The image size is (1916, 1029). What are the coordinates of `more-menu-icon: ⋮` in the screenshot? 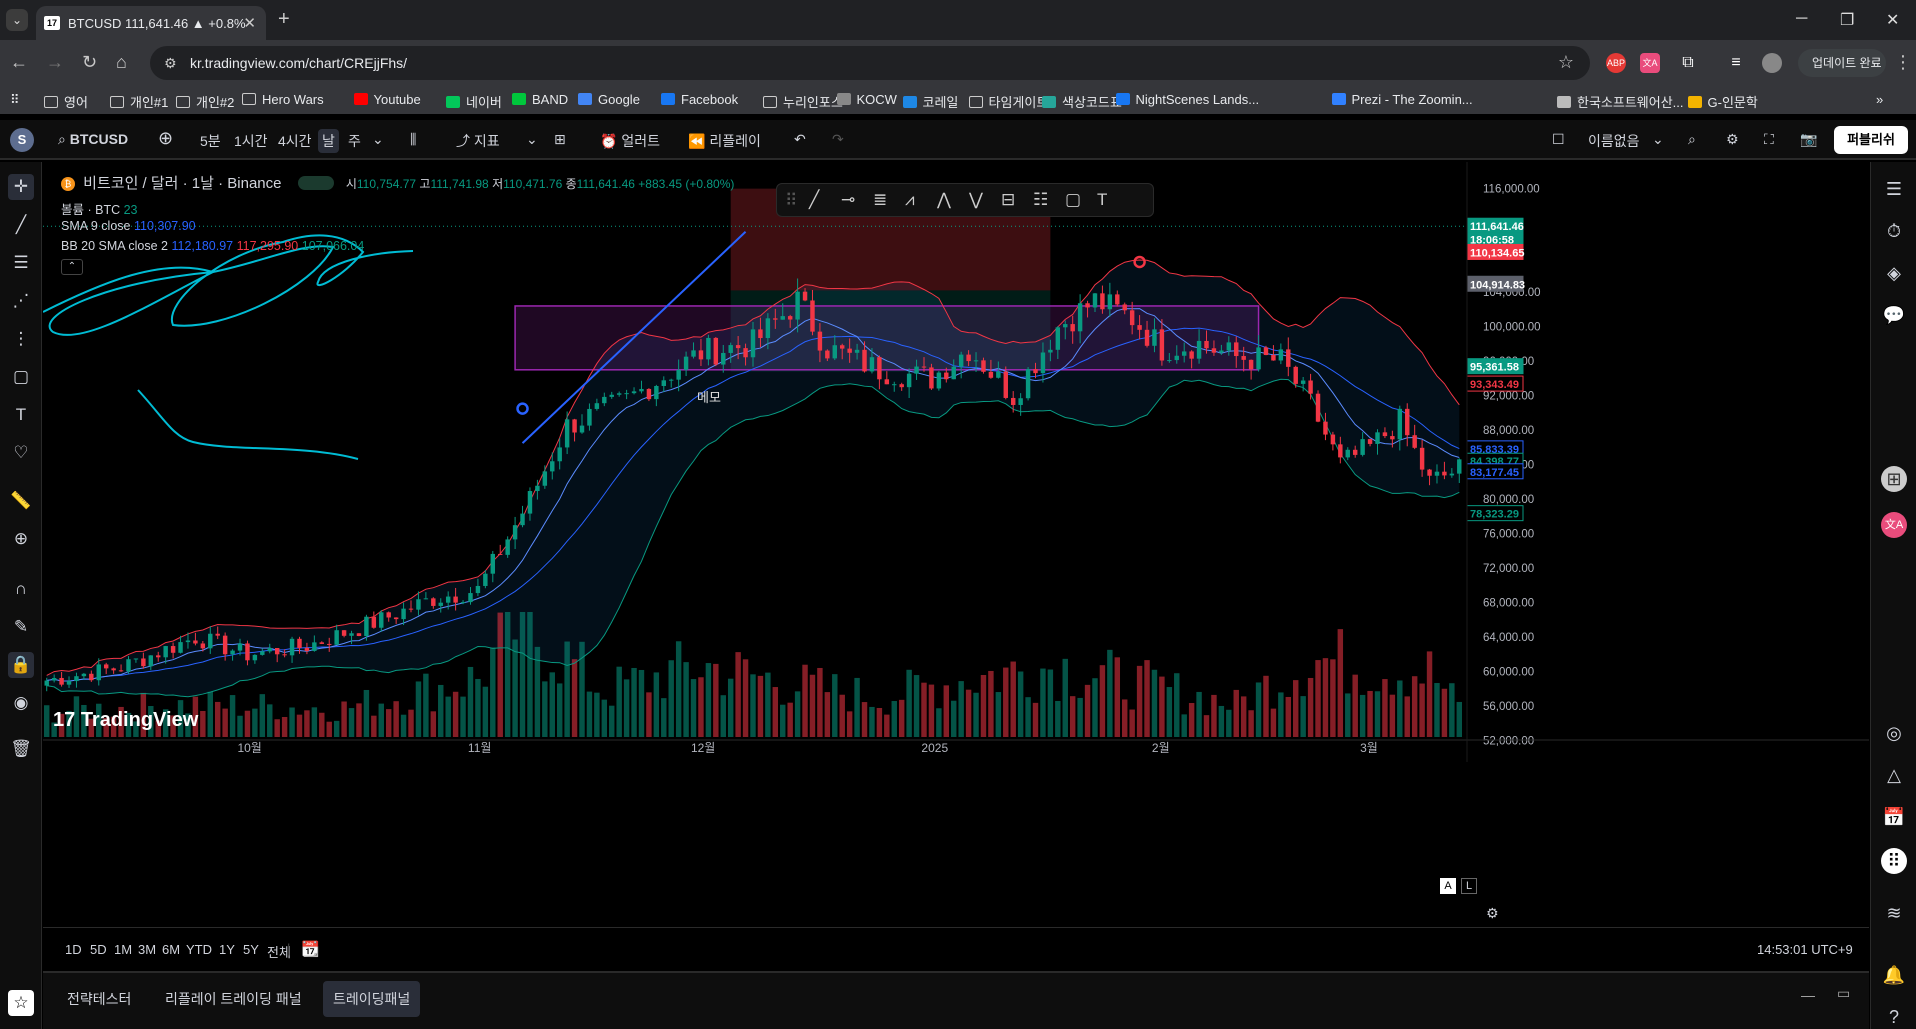 It's located at (1903, 62).